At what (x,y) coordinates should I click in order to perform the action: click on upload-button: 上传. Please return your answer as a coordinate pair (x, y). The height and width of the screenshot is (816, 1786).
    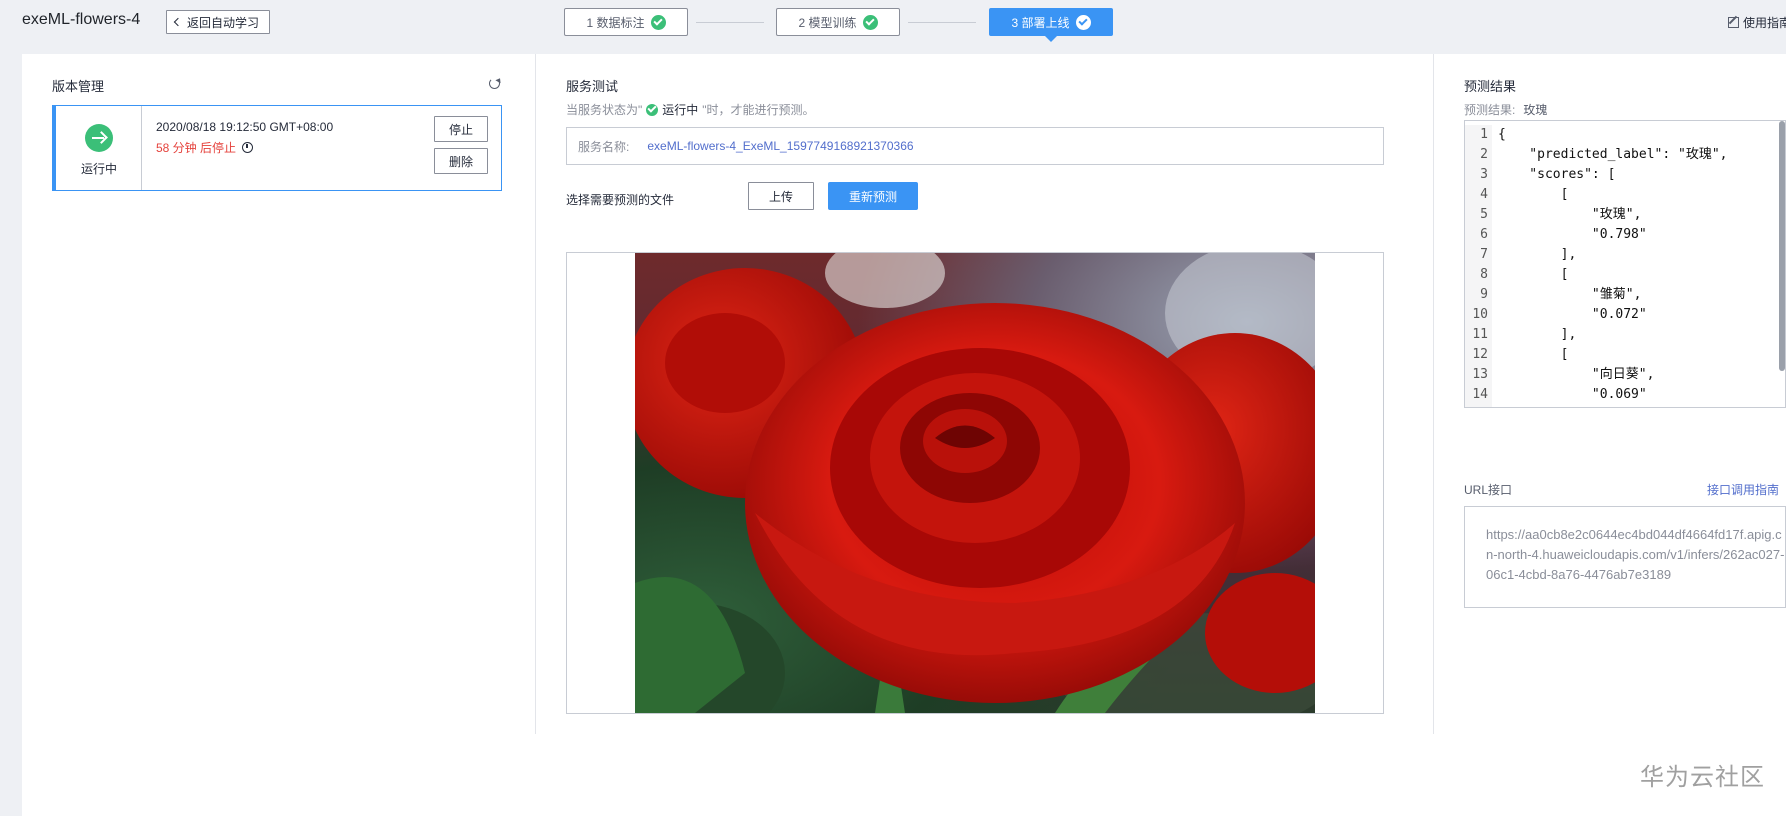
    Looking at the image, I should click on (781, 196).